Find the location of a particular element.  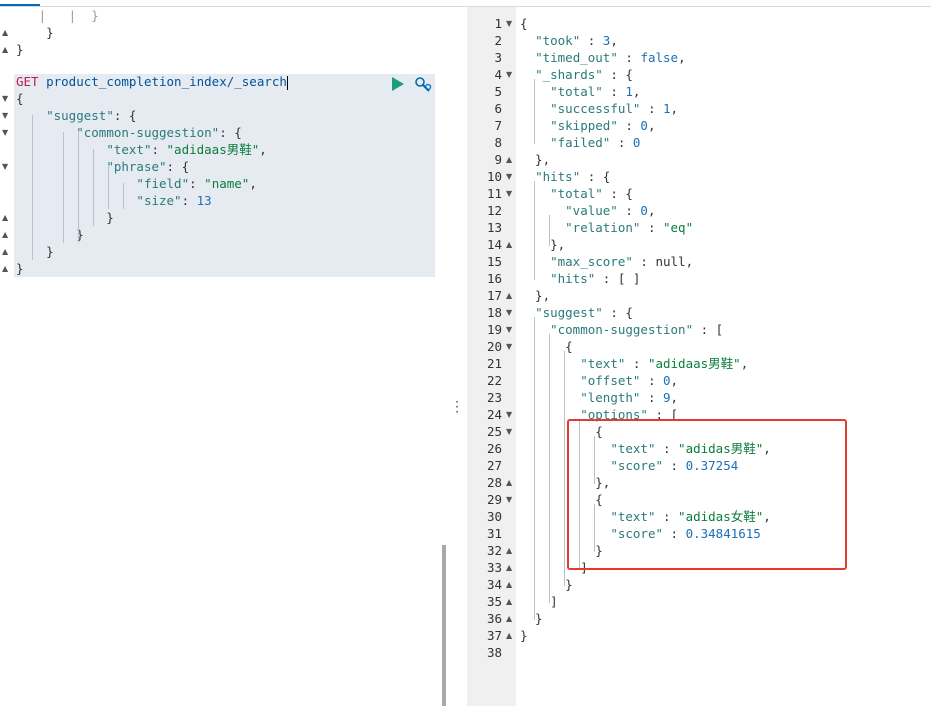

code-line: "text": "adidaas男鞋", is located at coordinates (186, 149).